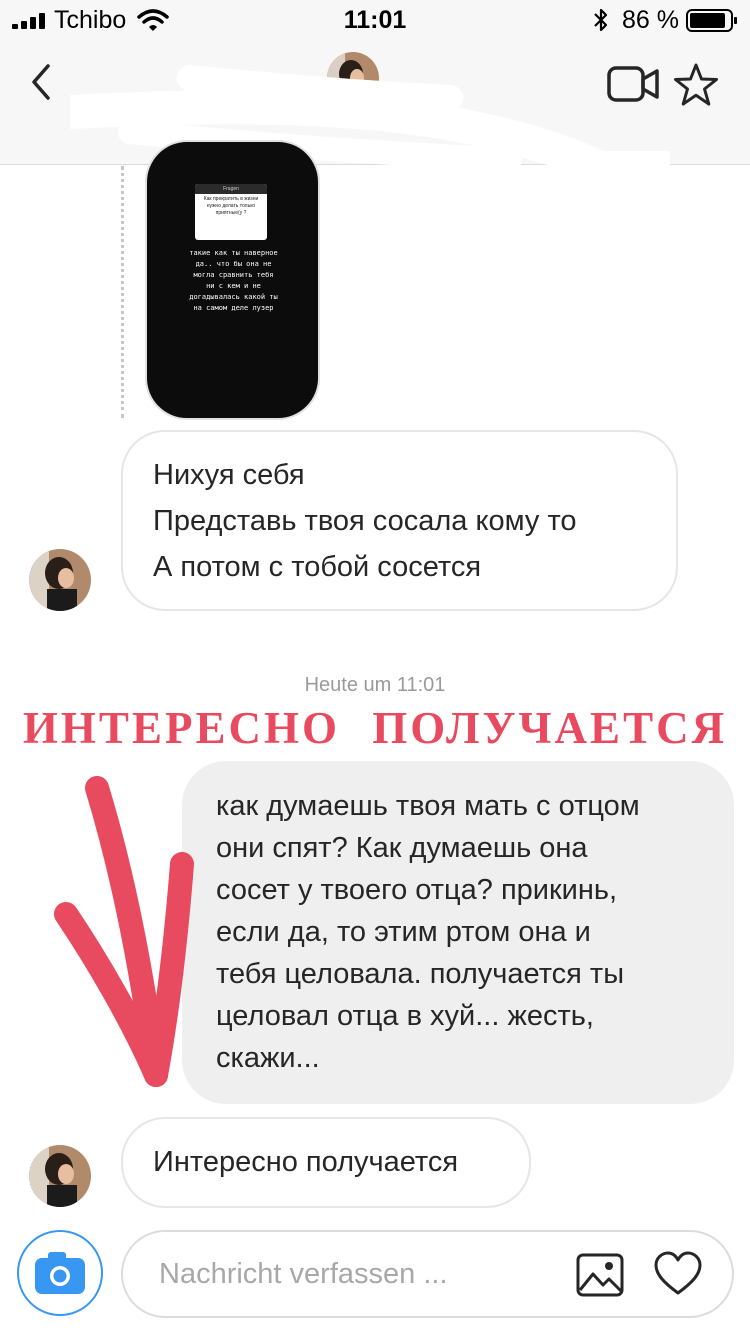  I want to click on story-line: ни с кем и не, so click(233, 286).